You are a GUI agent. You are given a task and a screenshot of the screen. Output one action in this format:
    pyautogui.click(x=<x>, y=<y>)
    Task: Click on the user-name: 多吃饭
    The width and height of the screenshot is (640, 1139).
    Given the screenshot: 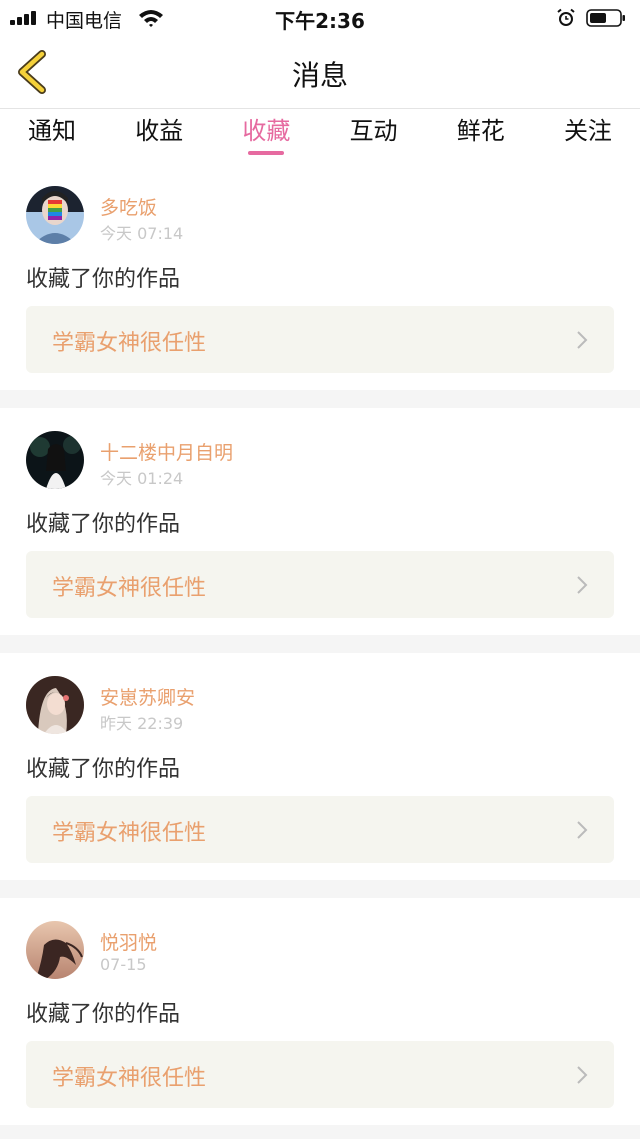 What is the action you would take?
    pyautogui.click(x=128, y=206)
    